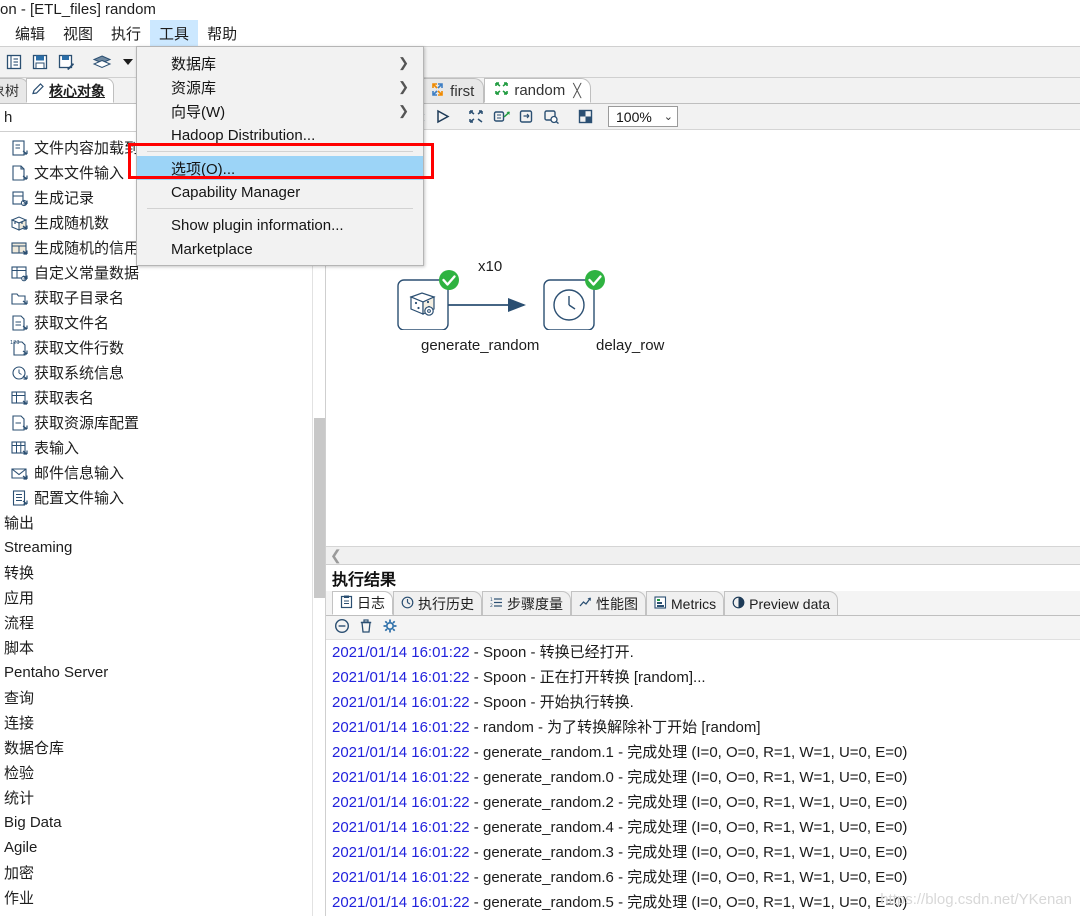  Describe the element at coordinates (162, 397) in the screenshot. I see `tree-step-item: 获取表名` at that location.